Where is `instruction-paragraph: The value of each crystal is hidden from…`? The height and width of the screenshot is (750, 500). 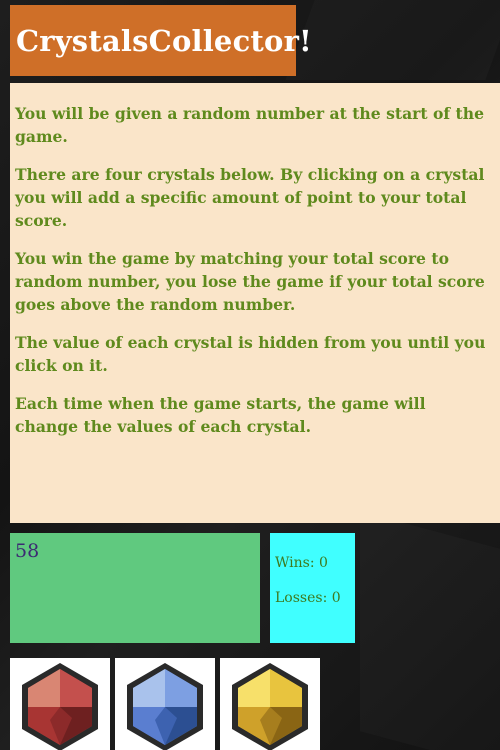
instruction-paragraph: The value of each crystal is hidden from… is located at coordinates (250, 354).